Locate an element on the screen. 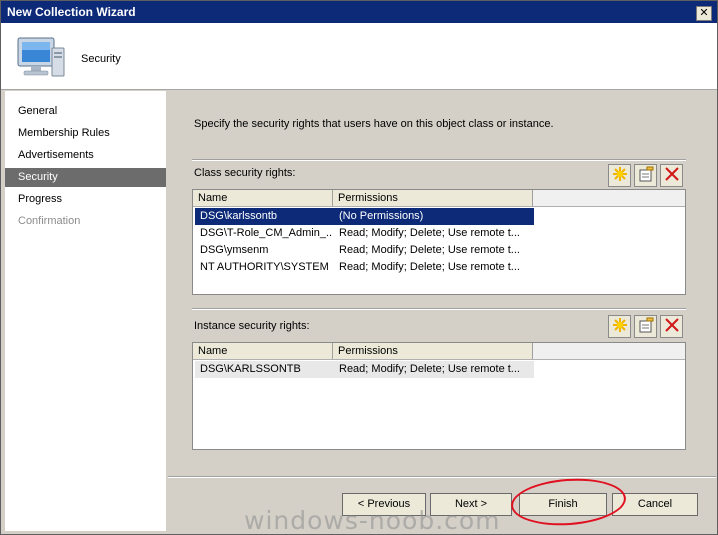 The image size is (718, 535). class-rights-header: Name Permissions is located at coordinates (439, 198).